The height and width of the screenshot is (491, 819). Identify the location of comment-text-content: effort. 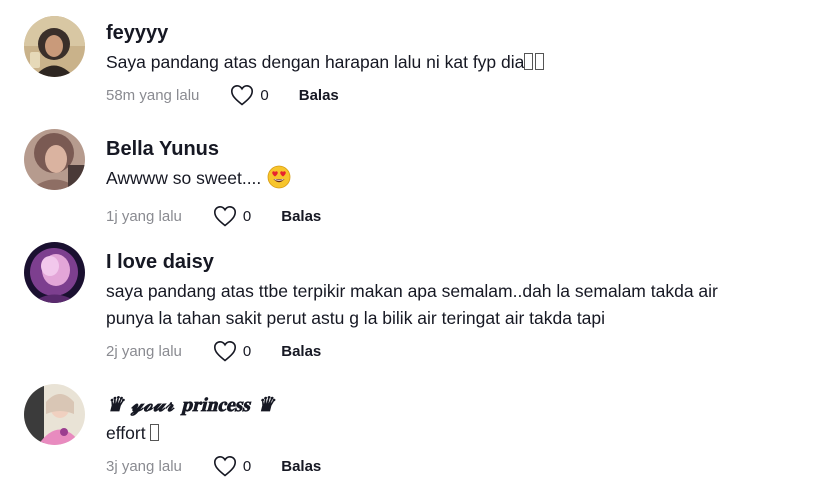
(126, 433).